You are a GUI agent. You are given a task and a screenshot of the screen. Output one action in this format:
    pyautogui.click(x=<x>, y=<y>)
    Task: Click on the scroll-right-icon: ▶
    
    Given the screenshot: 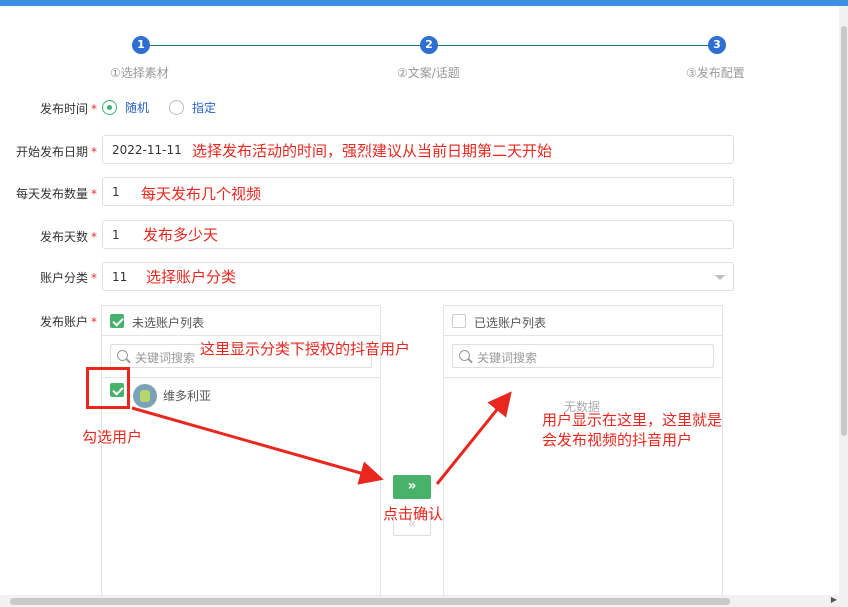 What is the action you would take?
    pyautogui.click(x=834, y=599)
    